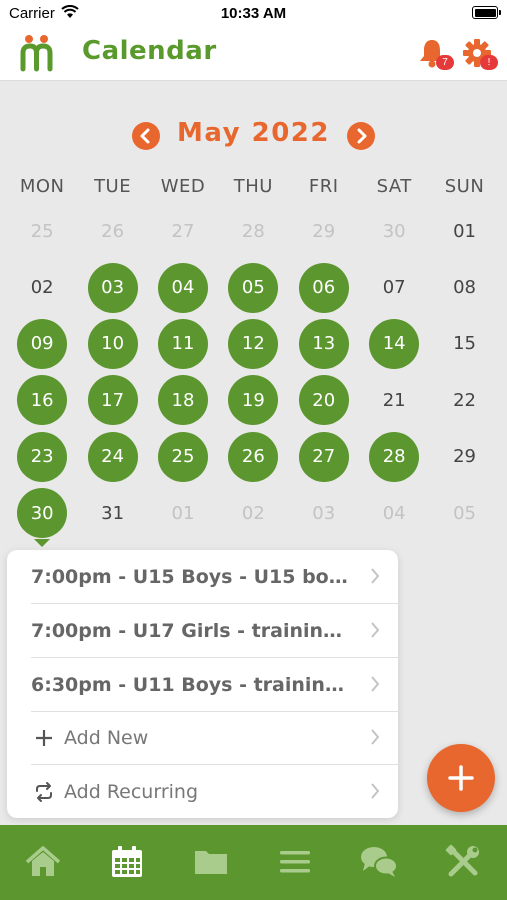  I want to click on tab-chat, so click(379, 862).